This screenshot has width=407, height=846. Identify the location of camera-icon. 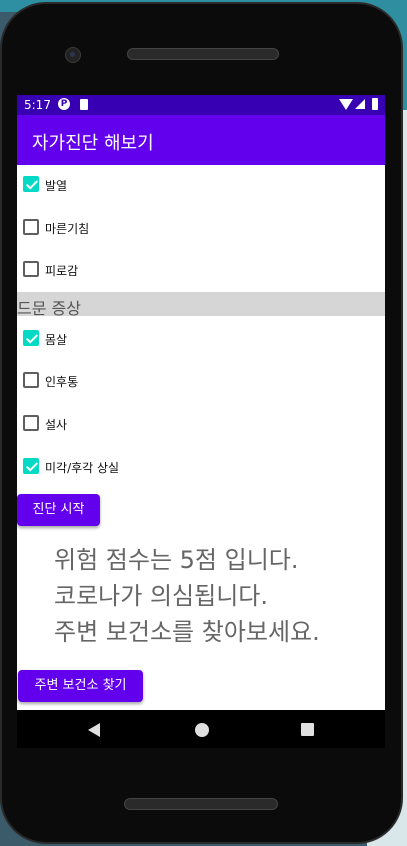
(73, 55).